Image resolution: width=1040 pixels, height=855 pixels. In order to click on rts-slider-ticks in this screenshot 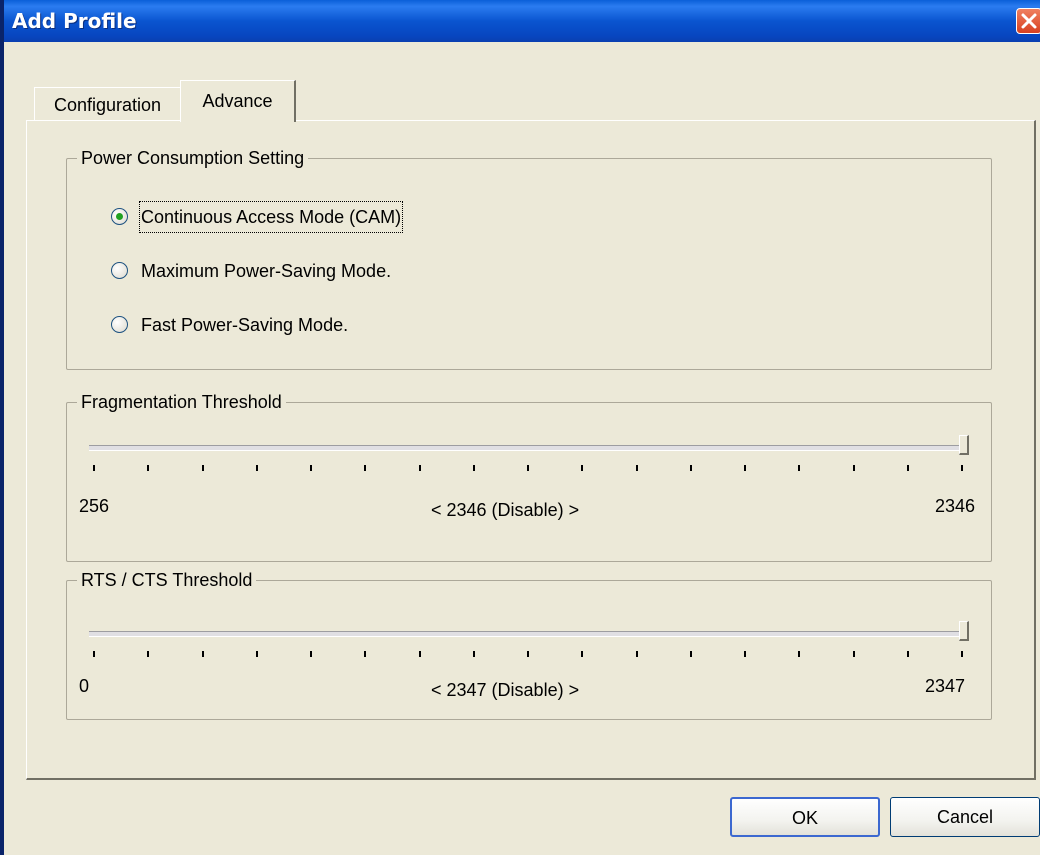, I will do `click(533, 655)`.